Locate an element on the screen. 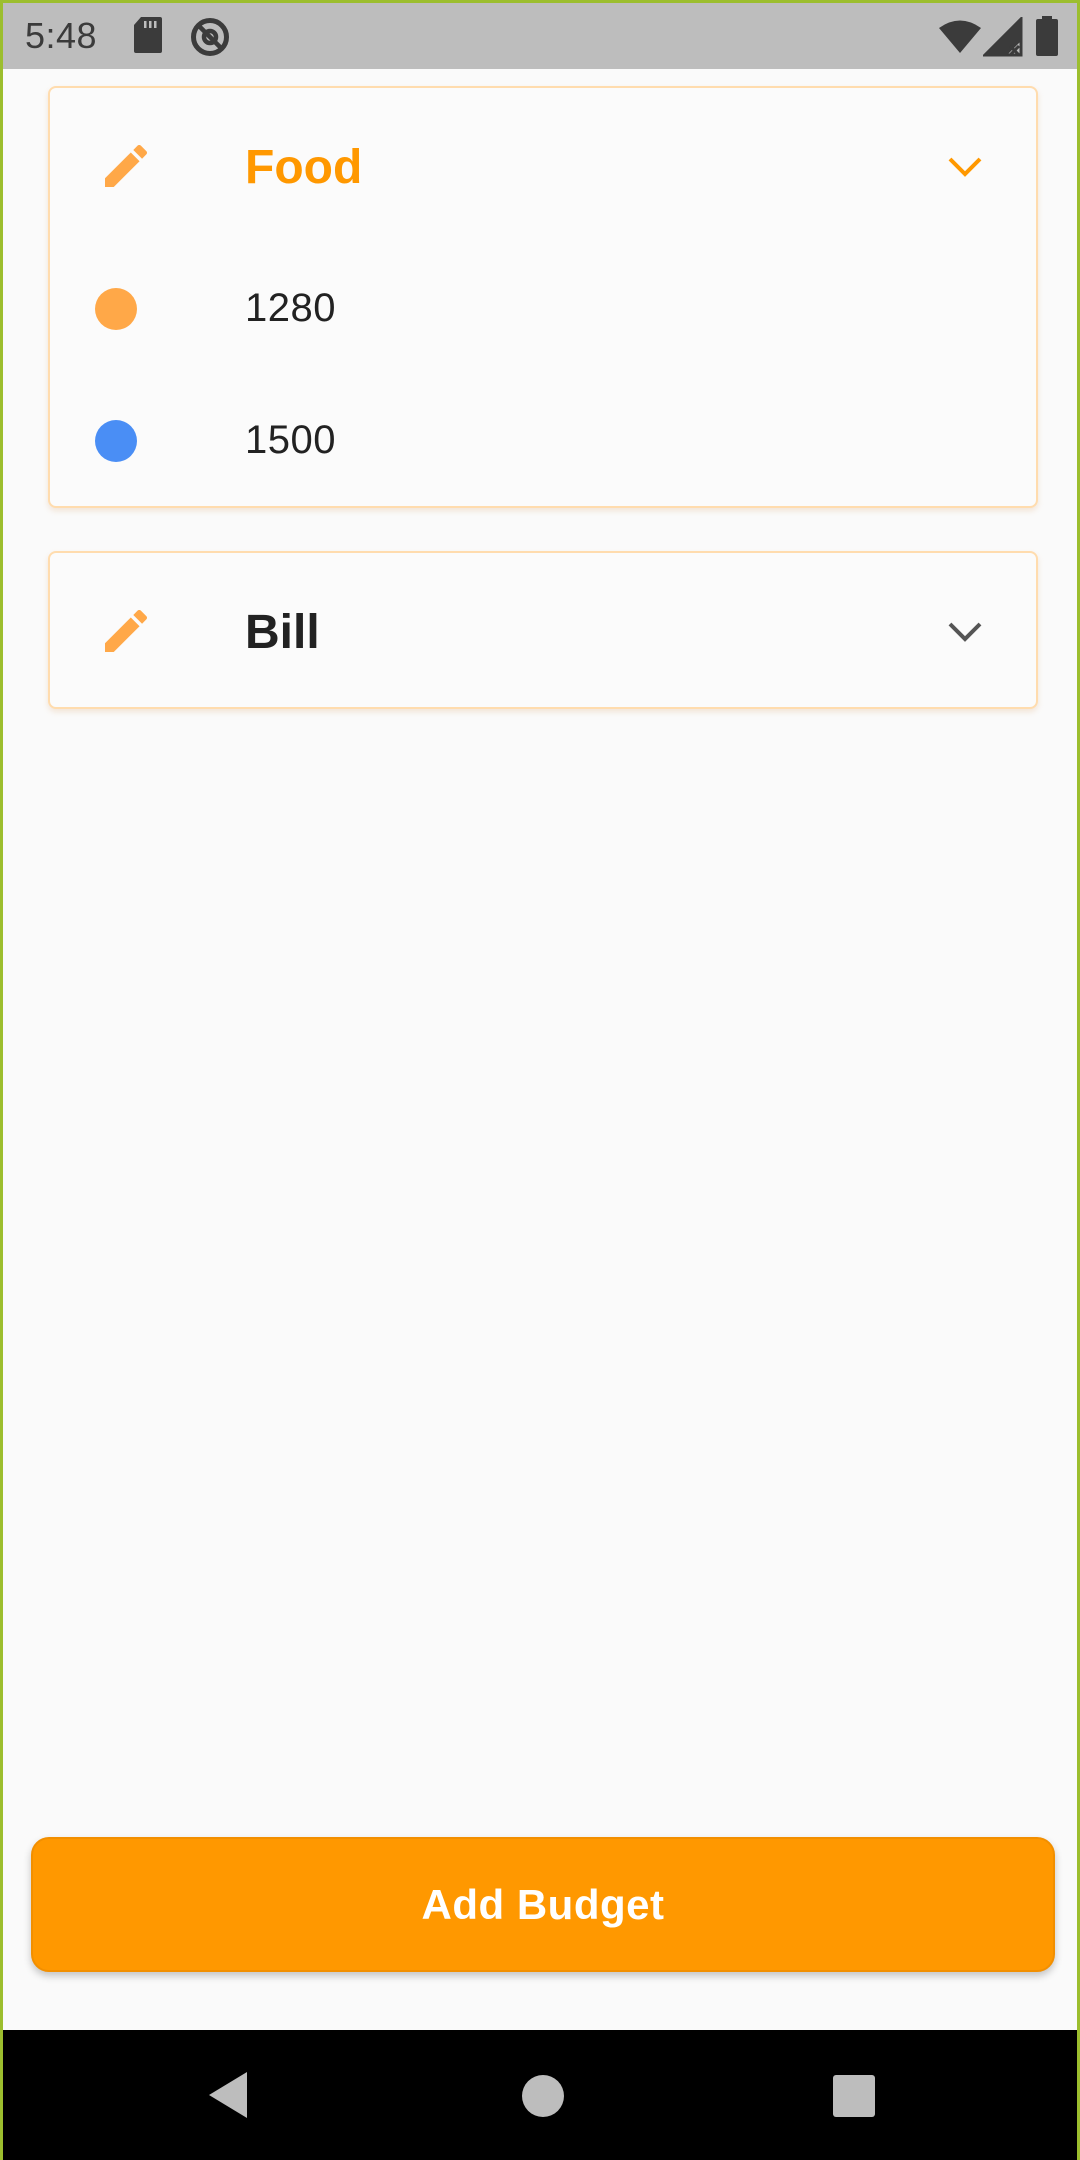  budget-value: 1500 is located at coordinates (290, 440).